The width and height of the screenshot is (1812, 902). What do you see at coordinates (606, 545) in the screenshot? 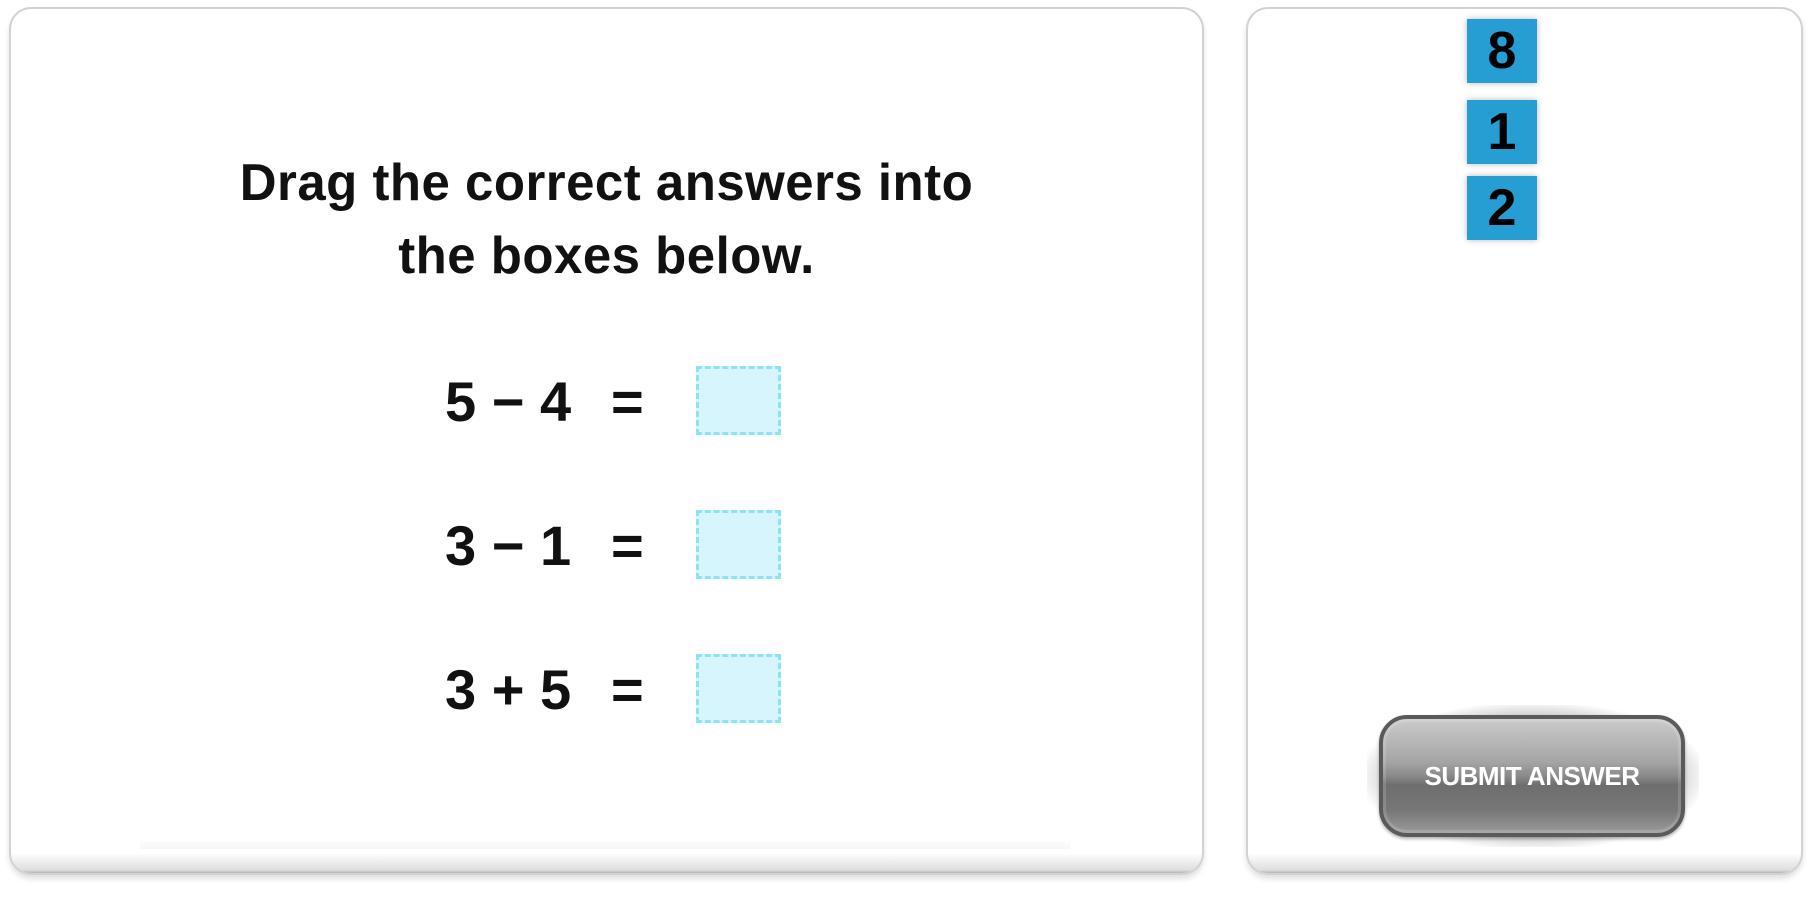
I see `equation-row: 3 − 1 =` at bounding box center [606, 545].